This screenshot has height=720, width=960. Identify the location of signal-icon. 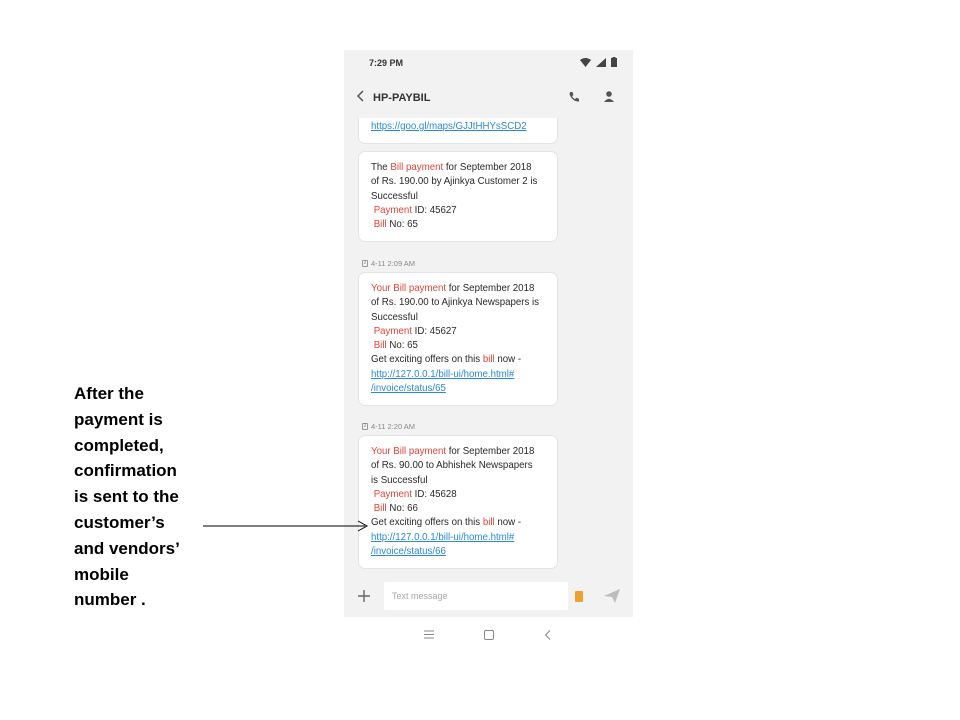
(601, 62).